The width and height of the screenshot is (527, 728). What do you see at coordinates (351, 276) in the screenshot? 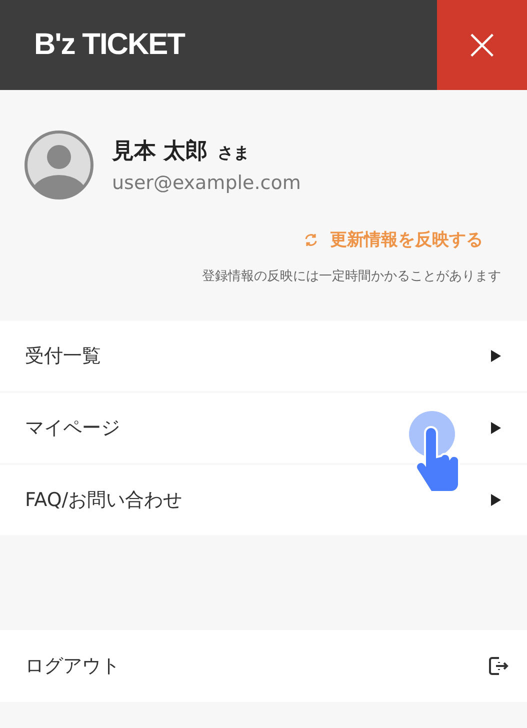
I see `refresh-note: 登録情報の反映には一定時間かかることがあります` at bounding box center [351, 276].